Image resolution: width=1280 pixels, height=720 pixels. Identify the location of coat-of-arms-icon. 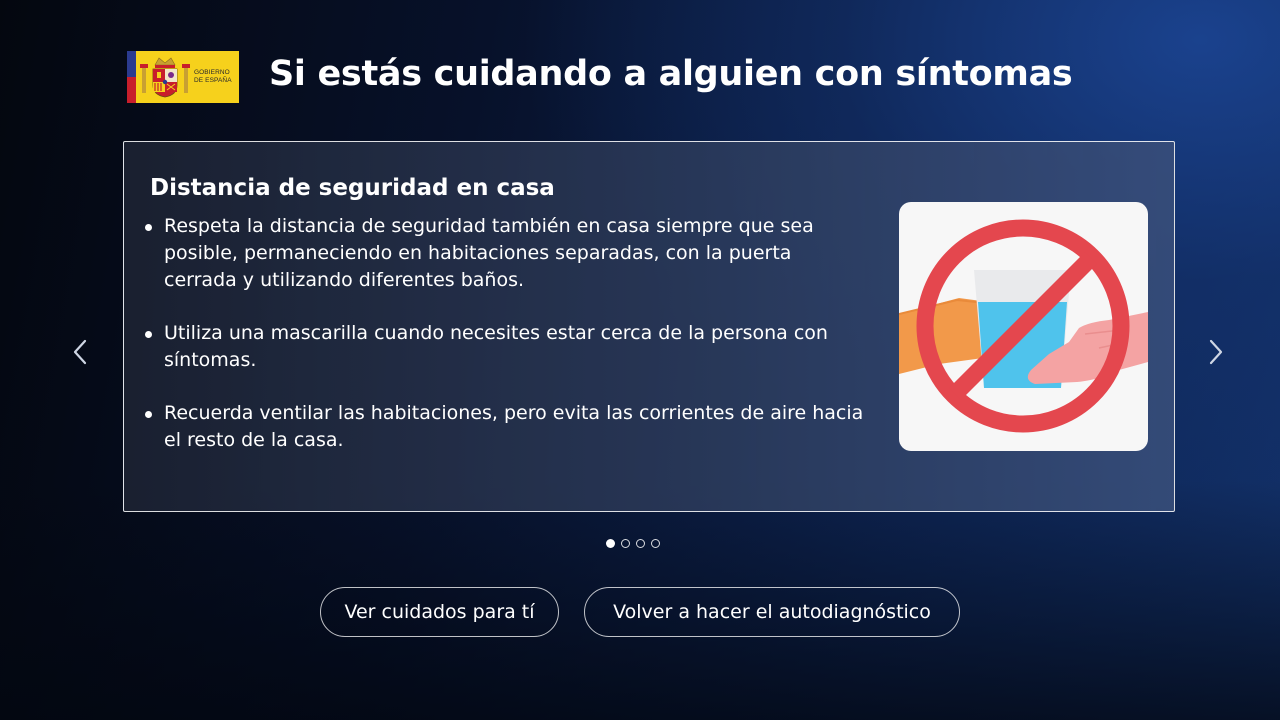
(165, 77).